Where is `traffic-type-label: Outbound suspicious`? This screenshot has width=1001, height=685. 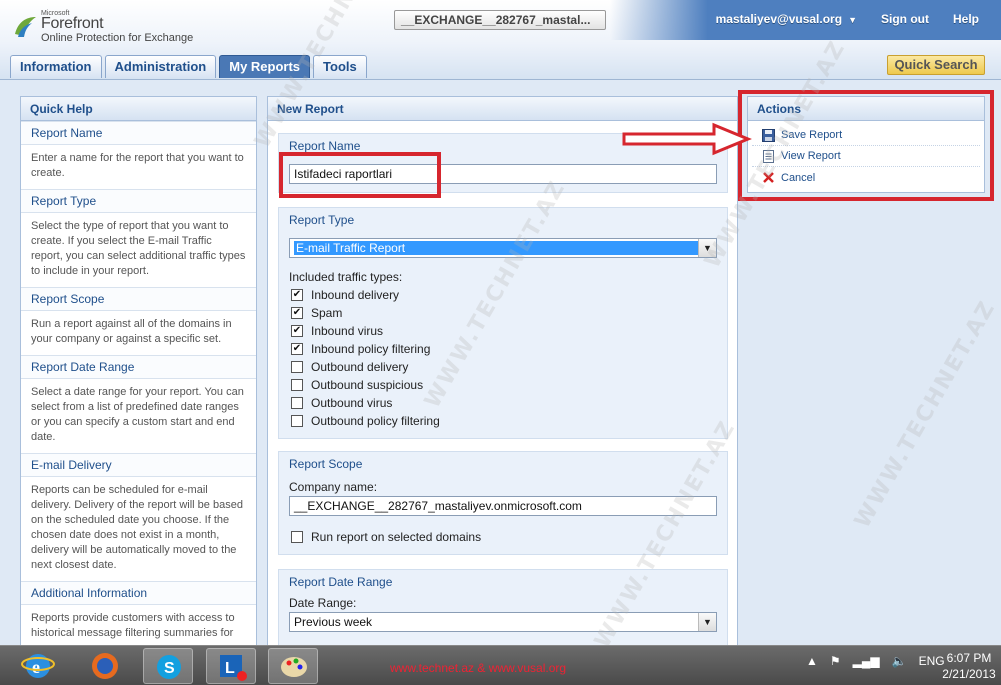 traffic-type-label: Outbound suspicious is located at coordinates (367, 385).